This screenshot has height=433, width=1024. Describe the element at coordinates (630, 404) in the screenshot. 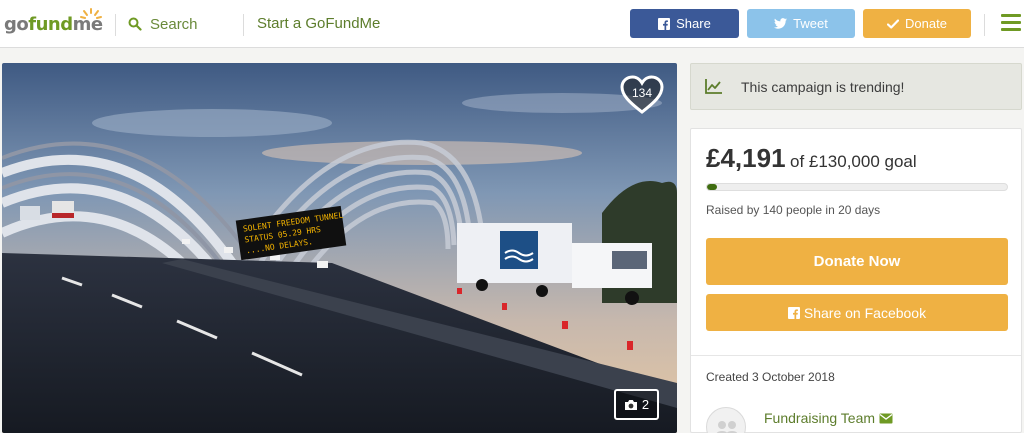

I see `camera-icon` at that location.